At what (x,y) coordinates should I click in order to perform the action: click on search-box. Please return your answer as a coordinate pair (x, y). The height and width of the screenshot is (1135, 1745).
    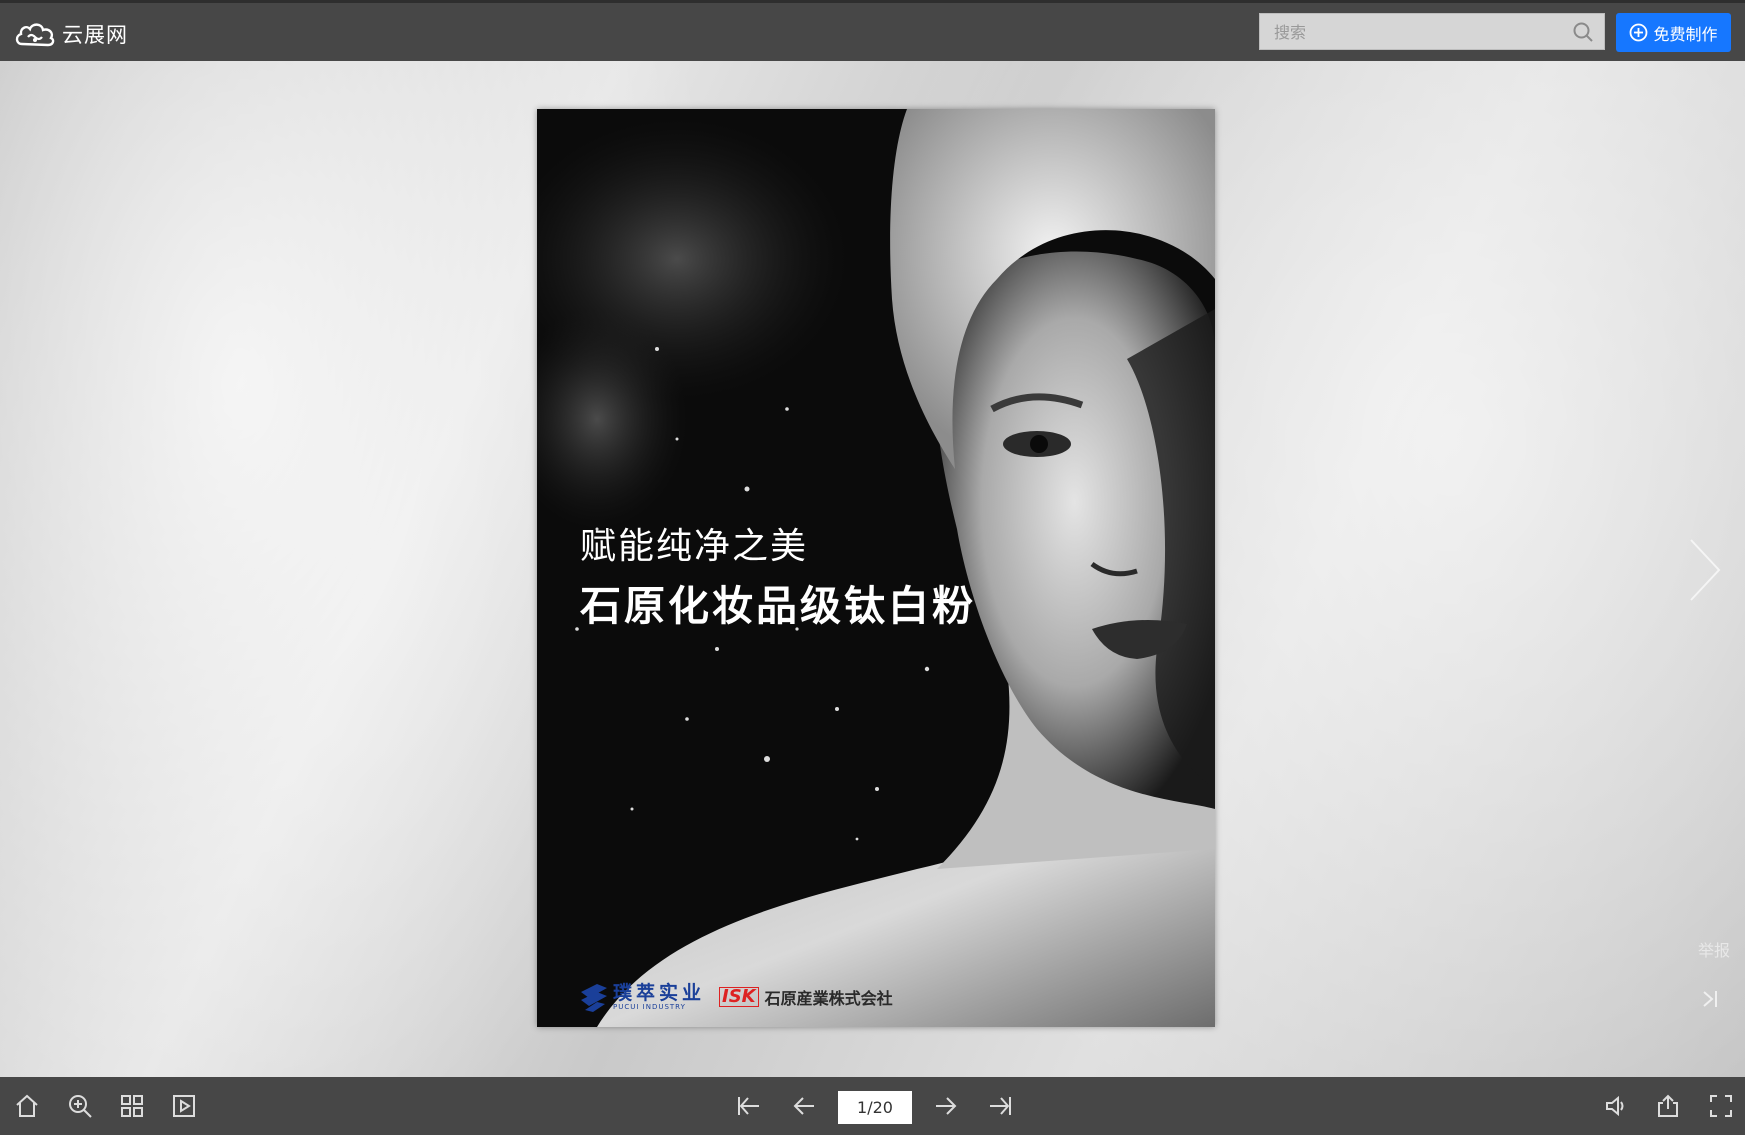
    Looking at the image, I should click on (1432, 32).